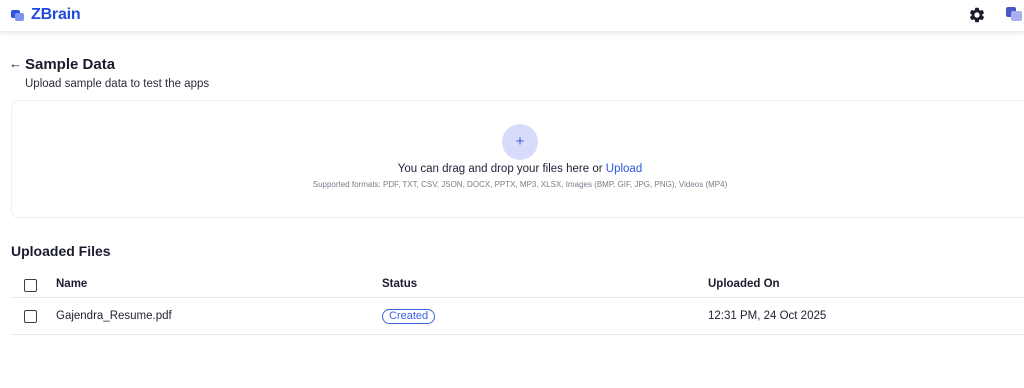  What do you see at coordinates (744, 284) in the screenshot?
I see `column-header-uploaded-on: Uploaded On` at bounding box center [744, 284].